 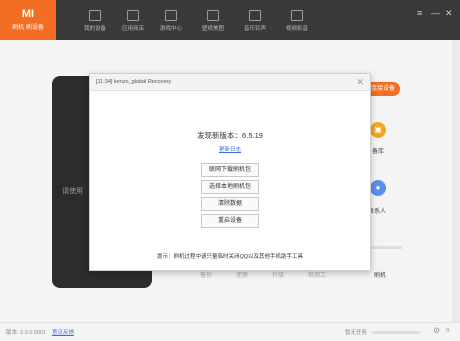 What do you see at coordinates (230, 331) in the screenshot?
I see `status-bar: 版本: 2.3.0.0001 意见反馈 暂无任务 ⚙ 0` at bounding box center [230, 331].